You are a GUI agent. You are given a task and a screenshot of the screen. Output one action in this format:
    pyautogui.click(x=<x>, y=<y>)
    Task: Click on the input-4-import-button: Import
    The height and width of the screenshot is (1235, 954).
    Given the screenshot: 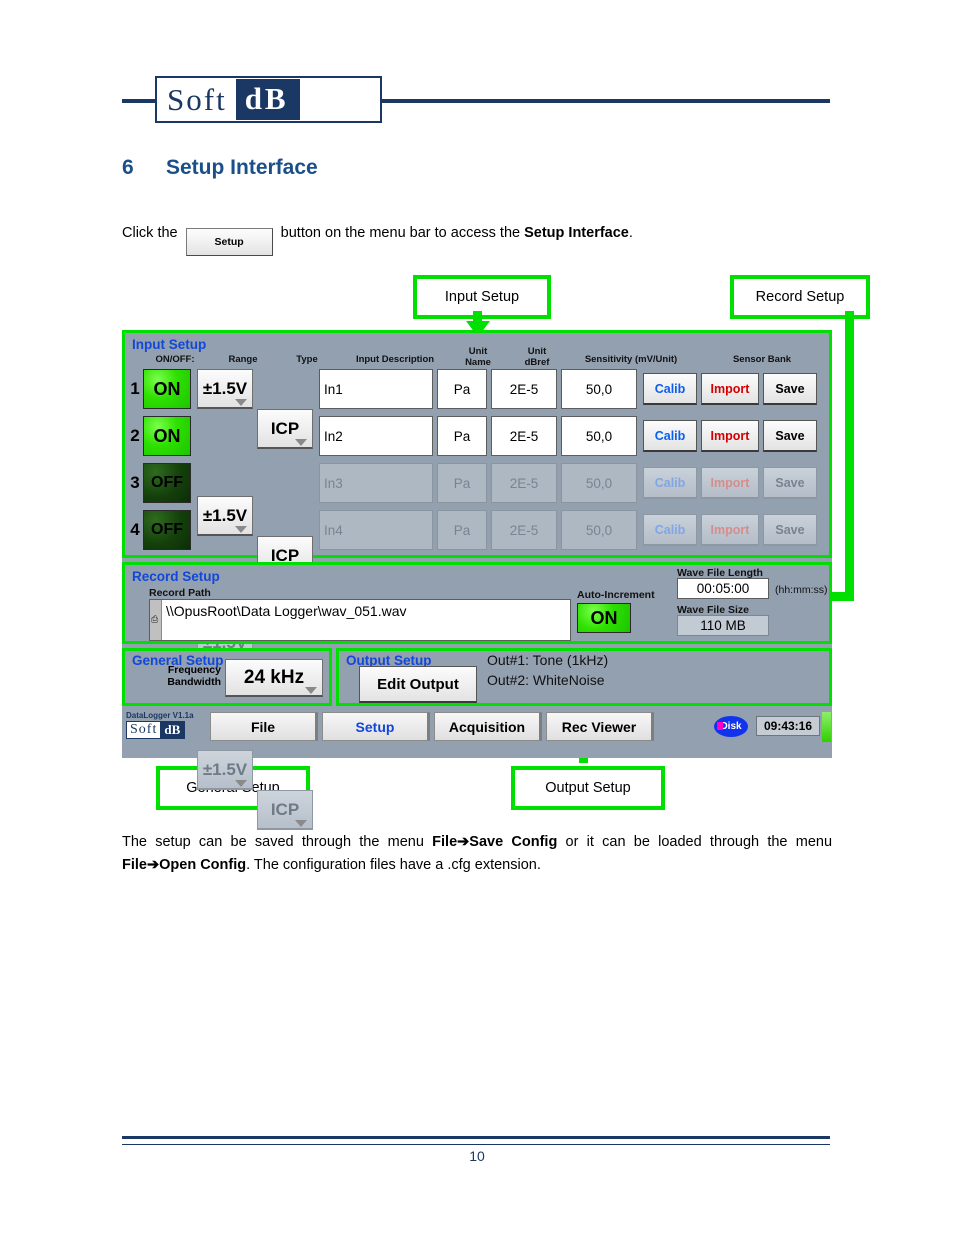 What is the action you would take?
    pyautogui.click(x=730, y=530)
    